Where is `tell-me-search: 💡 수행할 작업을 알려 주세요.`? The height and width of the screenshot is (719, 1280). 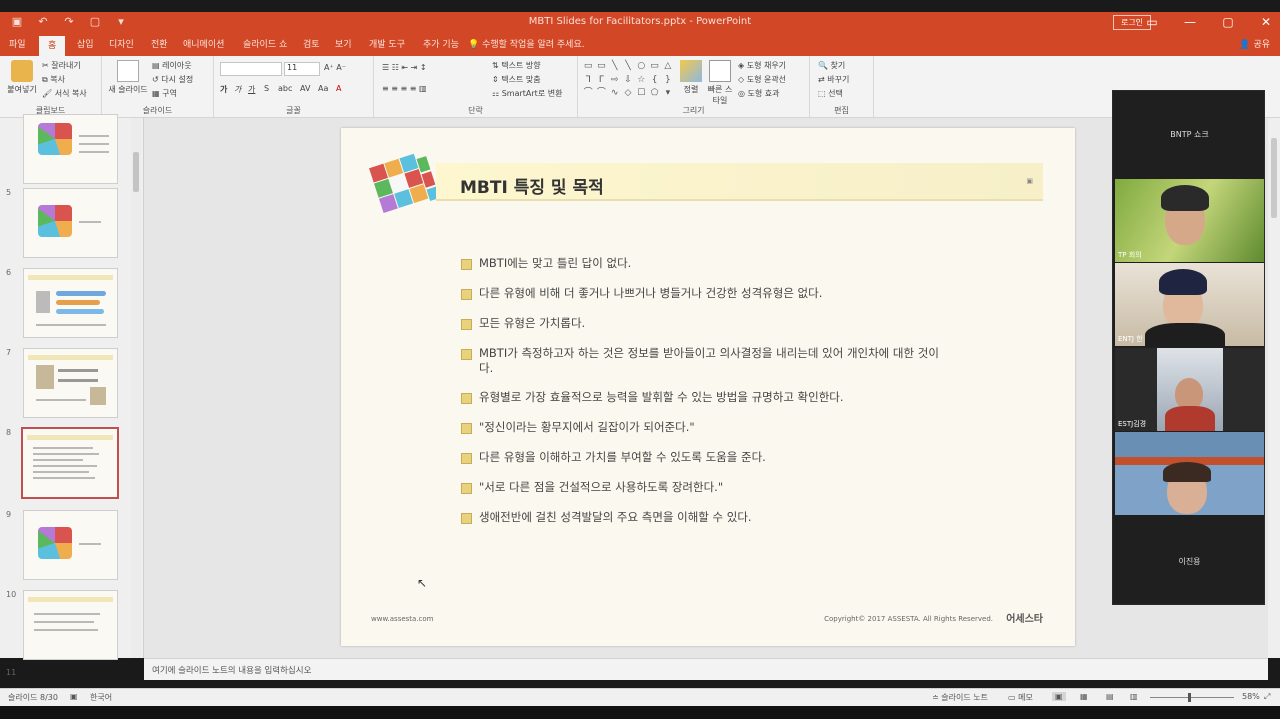 tell-me-search: 💡 수행할 작업을 알려 주세요. is located at coordinates (526, 45).